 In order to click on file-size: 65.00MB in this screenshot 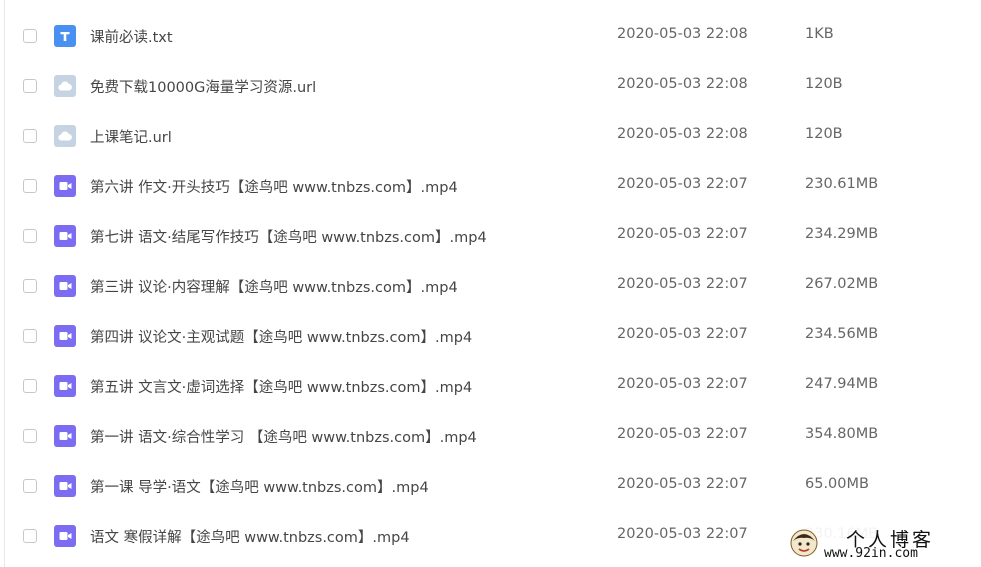, I will do `click(837, 484)`.